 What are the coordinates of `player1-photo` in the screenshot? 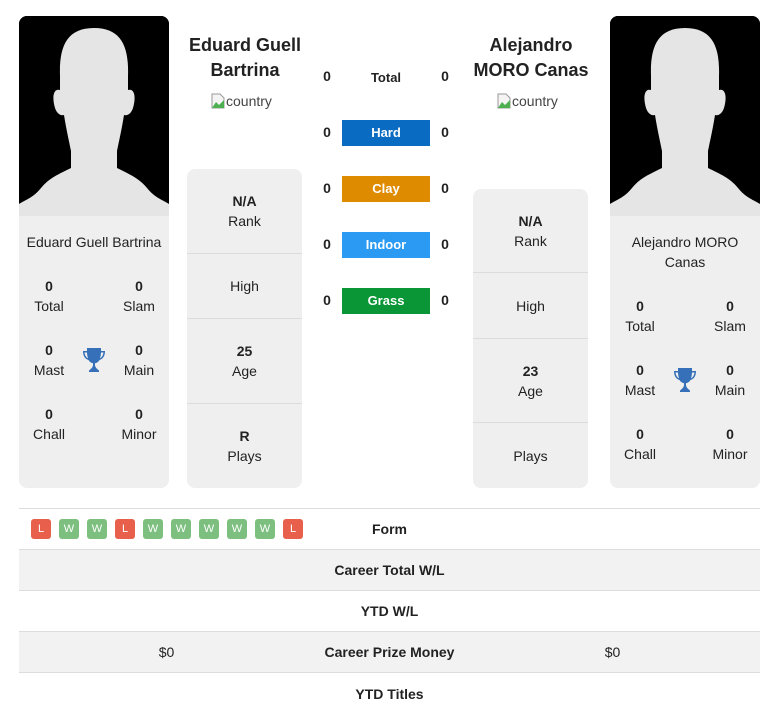 It's located at (94, 116).